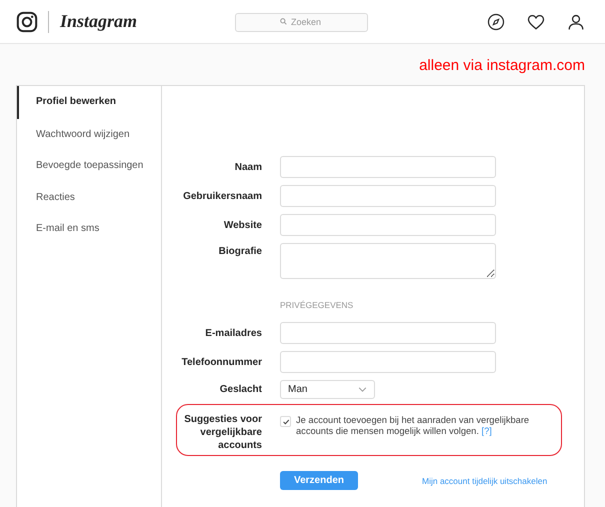 Image resolution: width=605 pixels, height=507 pixels. Describe the element at coordinates (413, 426) in the screenshot. I see `suggestion-text: Je account toevoegen bij het aanraden van vergelijkbare accounts die mensen mogelijk willen volgen. [?]` at that location.